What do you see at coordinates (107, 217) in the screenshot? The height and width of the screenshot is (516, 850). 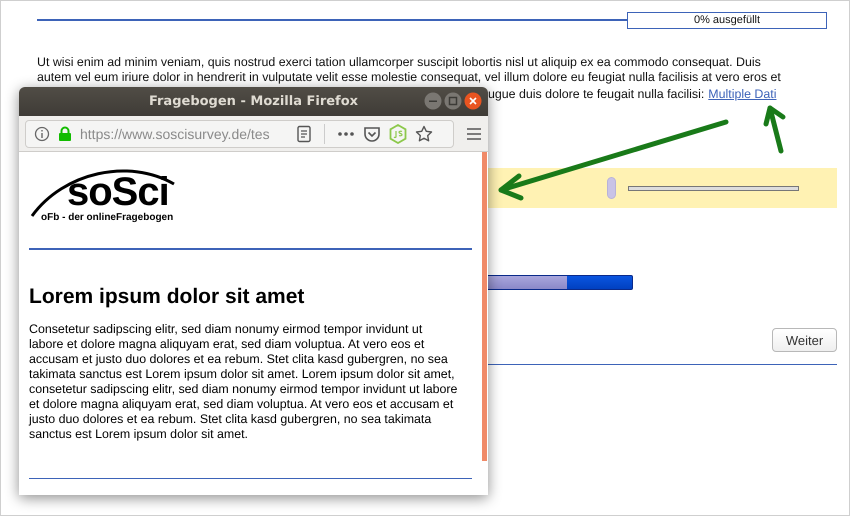 I see `logo-tagline: oFb - der onlineFragebogen` at bounding box center [107, 217].